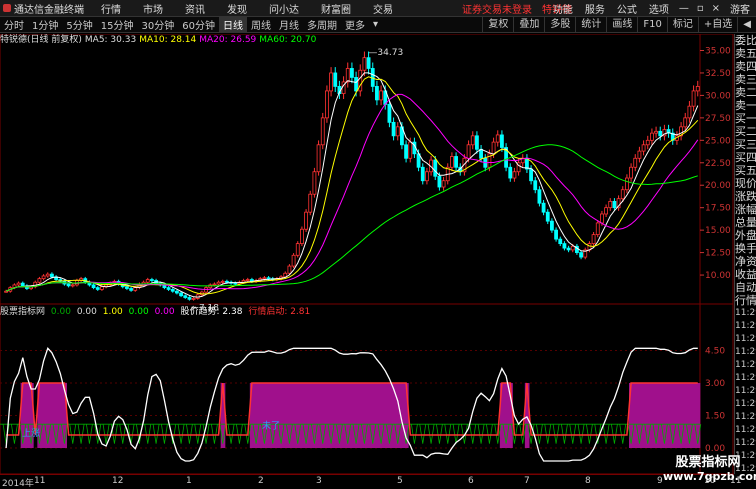  I want to click on price-tick-label: 35.00, so click(718, 51).